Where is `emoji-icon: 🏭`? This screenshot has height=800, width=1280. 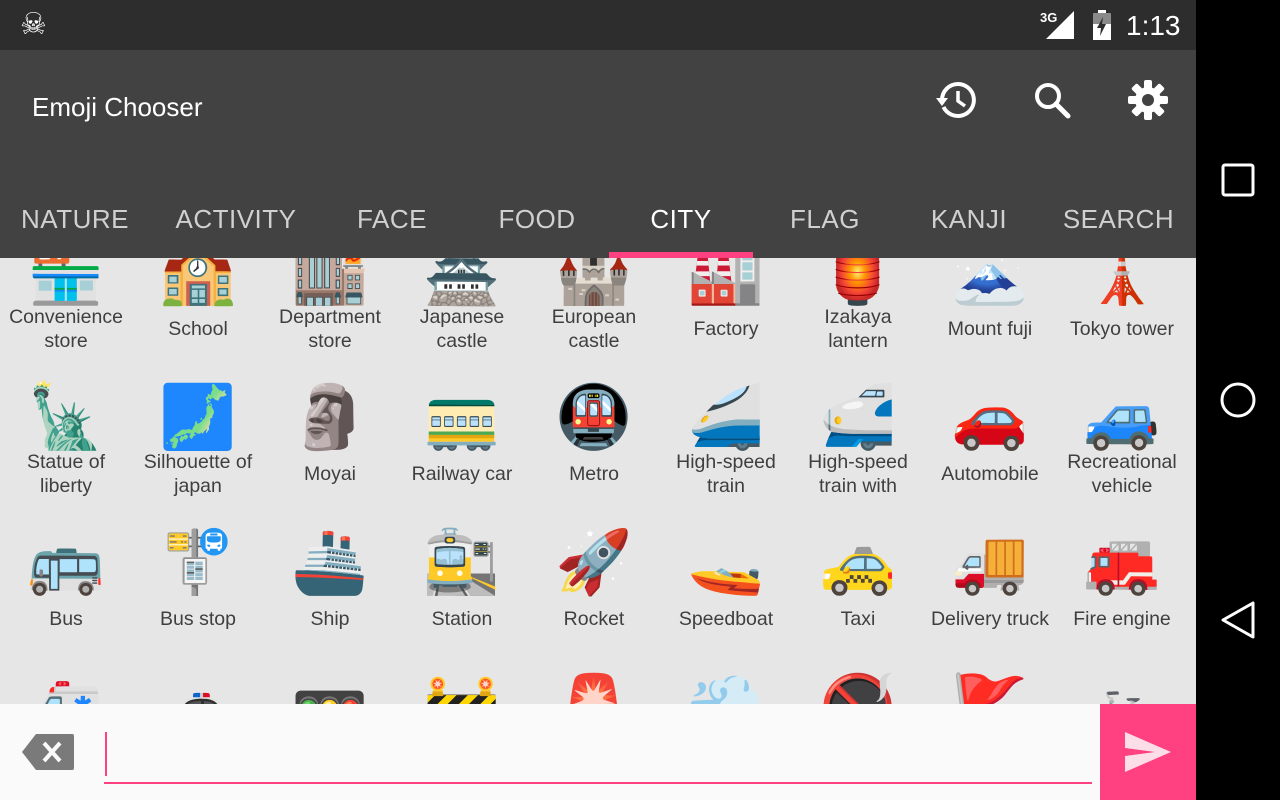 emoji-icon: 🏭 is located at coordinates (726, 283).